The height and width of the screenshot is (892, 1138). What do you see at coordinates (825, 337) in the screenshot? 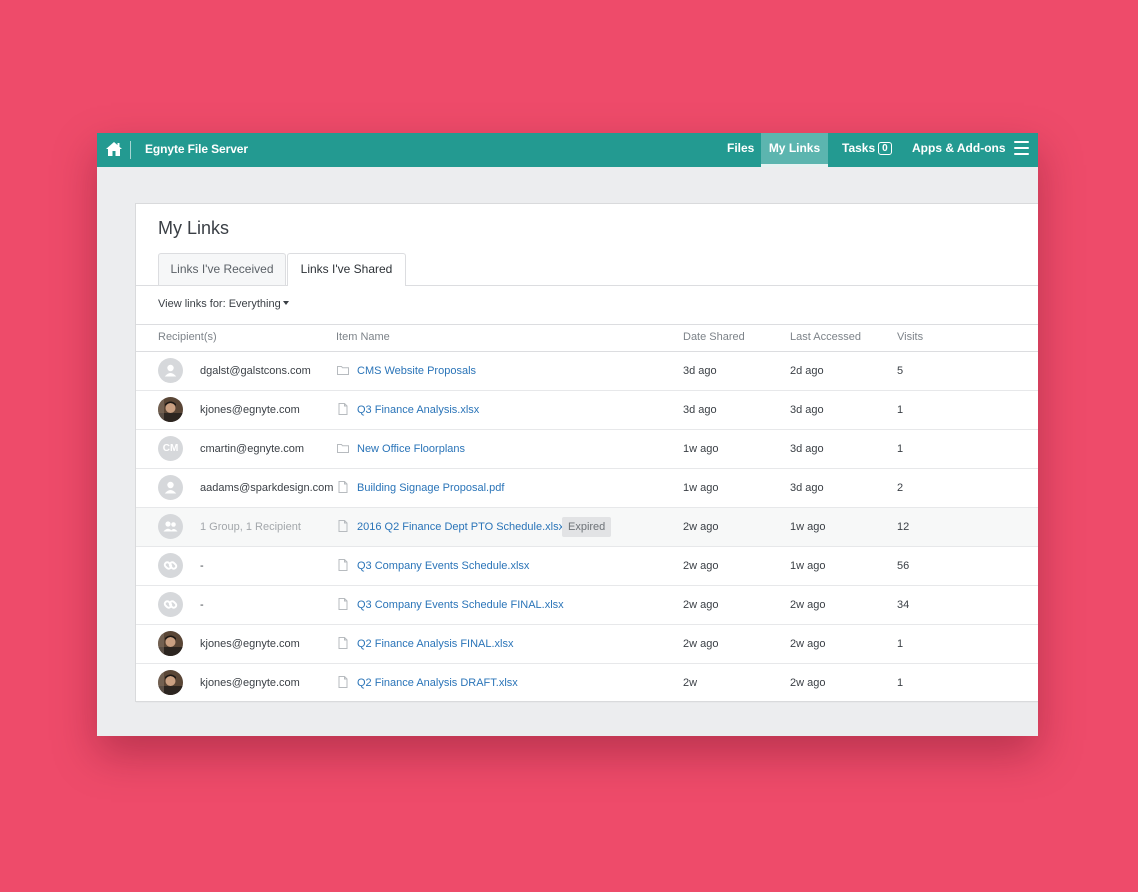
I see `header-last-accessed: Last Accessed` at bounding box center [825, 337].